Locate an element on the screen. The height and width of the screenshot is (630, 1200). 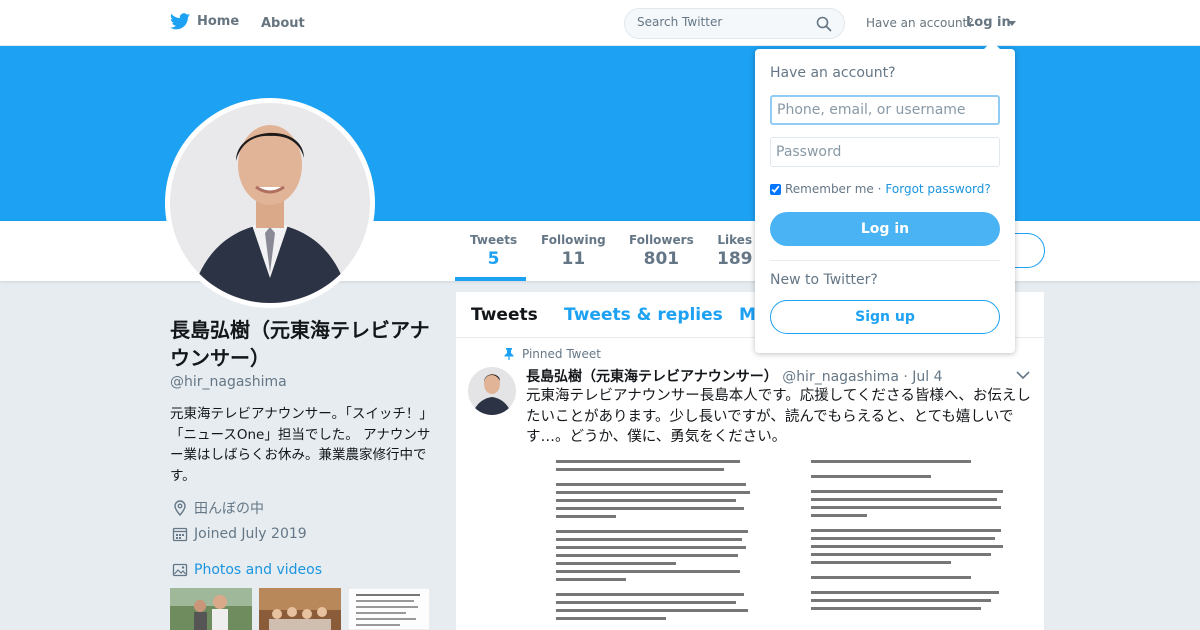
profile-avatar is located at coordinates (270, 203).